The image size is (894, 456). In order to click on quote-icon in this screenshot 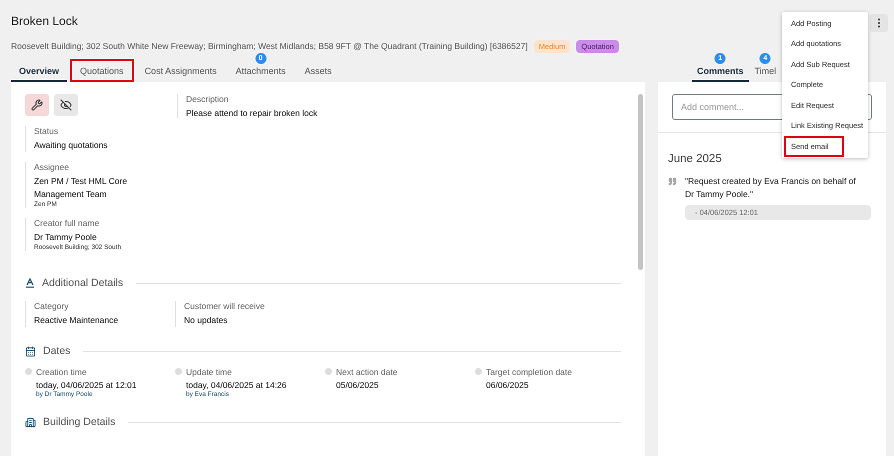, I will do `click(672, 181)`.